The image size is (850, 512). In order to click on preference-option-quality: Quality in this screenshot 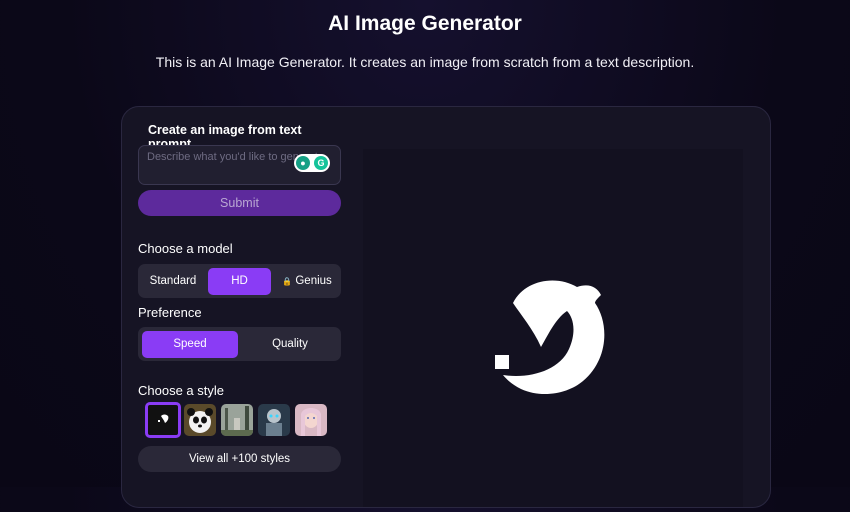, I will do `click(290, 344)`.